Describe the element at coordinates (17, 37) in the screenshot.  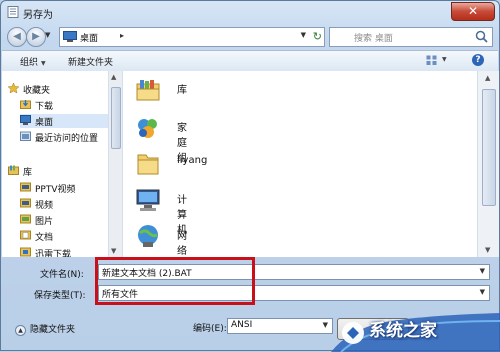
I see `back-button: ◀` at that location.